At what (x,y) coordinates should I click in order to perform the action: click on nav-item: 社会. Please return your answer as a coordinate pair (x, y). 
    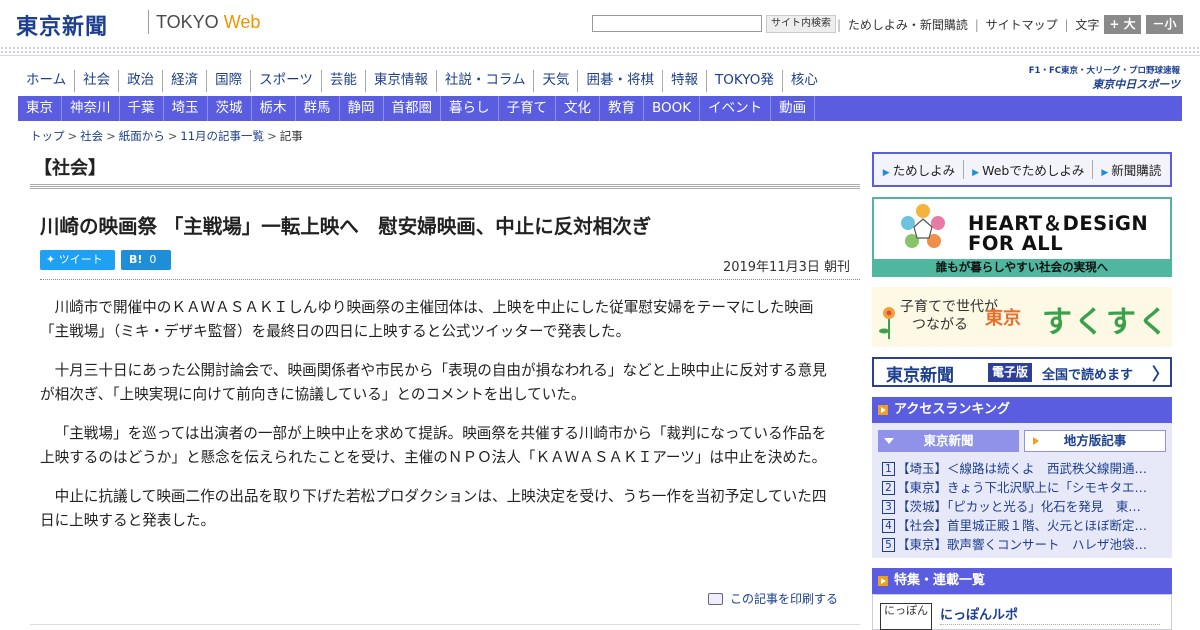
    Looking at the image, I should click on (96, 81).